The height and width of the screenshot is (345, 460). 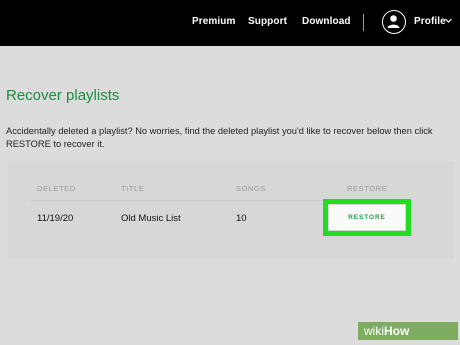 What do you see at coordinates (56, 188) in the screenshot?
I see `column-header-deleted: DELETED` at bounding box center [56, 188].